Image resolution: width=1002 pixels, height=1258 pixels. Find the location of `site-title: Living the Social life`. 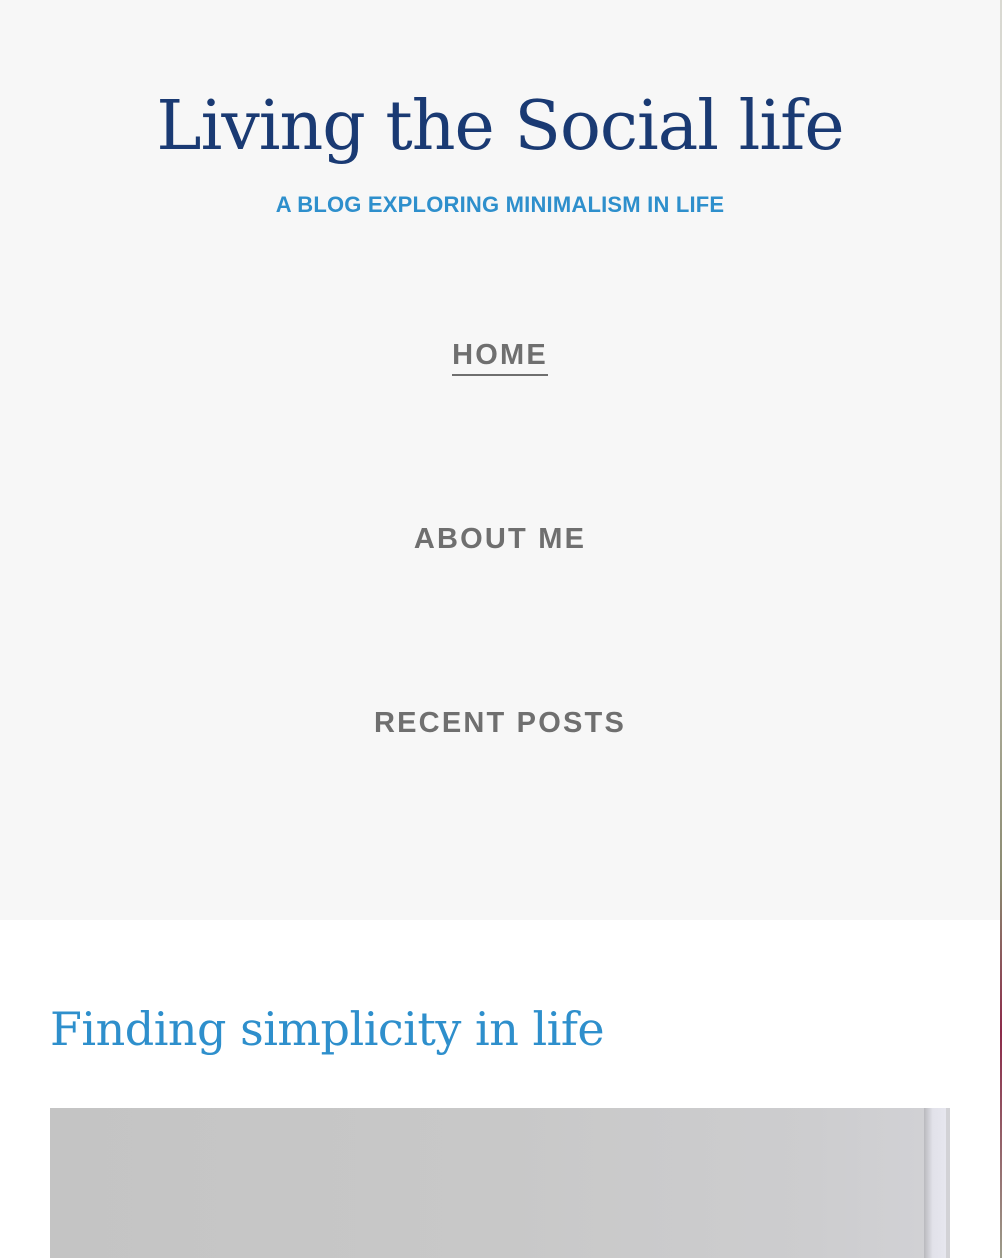

site-title: Living the Social life is located at coordinates (500, 127).